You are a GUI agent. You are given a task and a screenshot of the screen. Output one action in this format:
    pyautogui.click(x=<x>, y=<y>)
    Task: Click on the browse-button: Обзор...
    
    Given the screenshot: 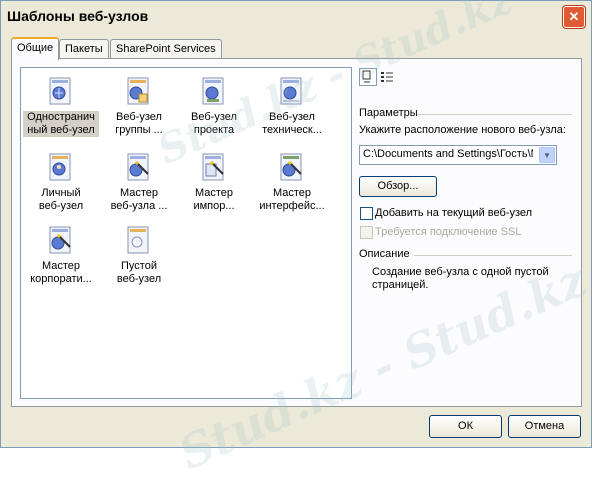 What is the action you would take?
    pyautogui.click(x=398, y=186)
    